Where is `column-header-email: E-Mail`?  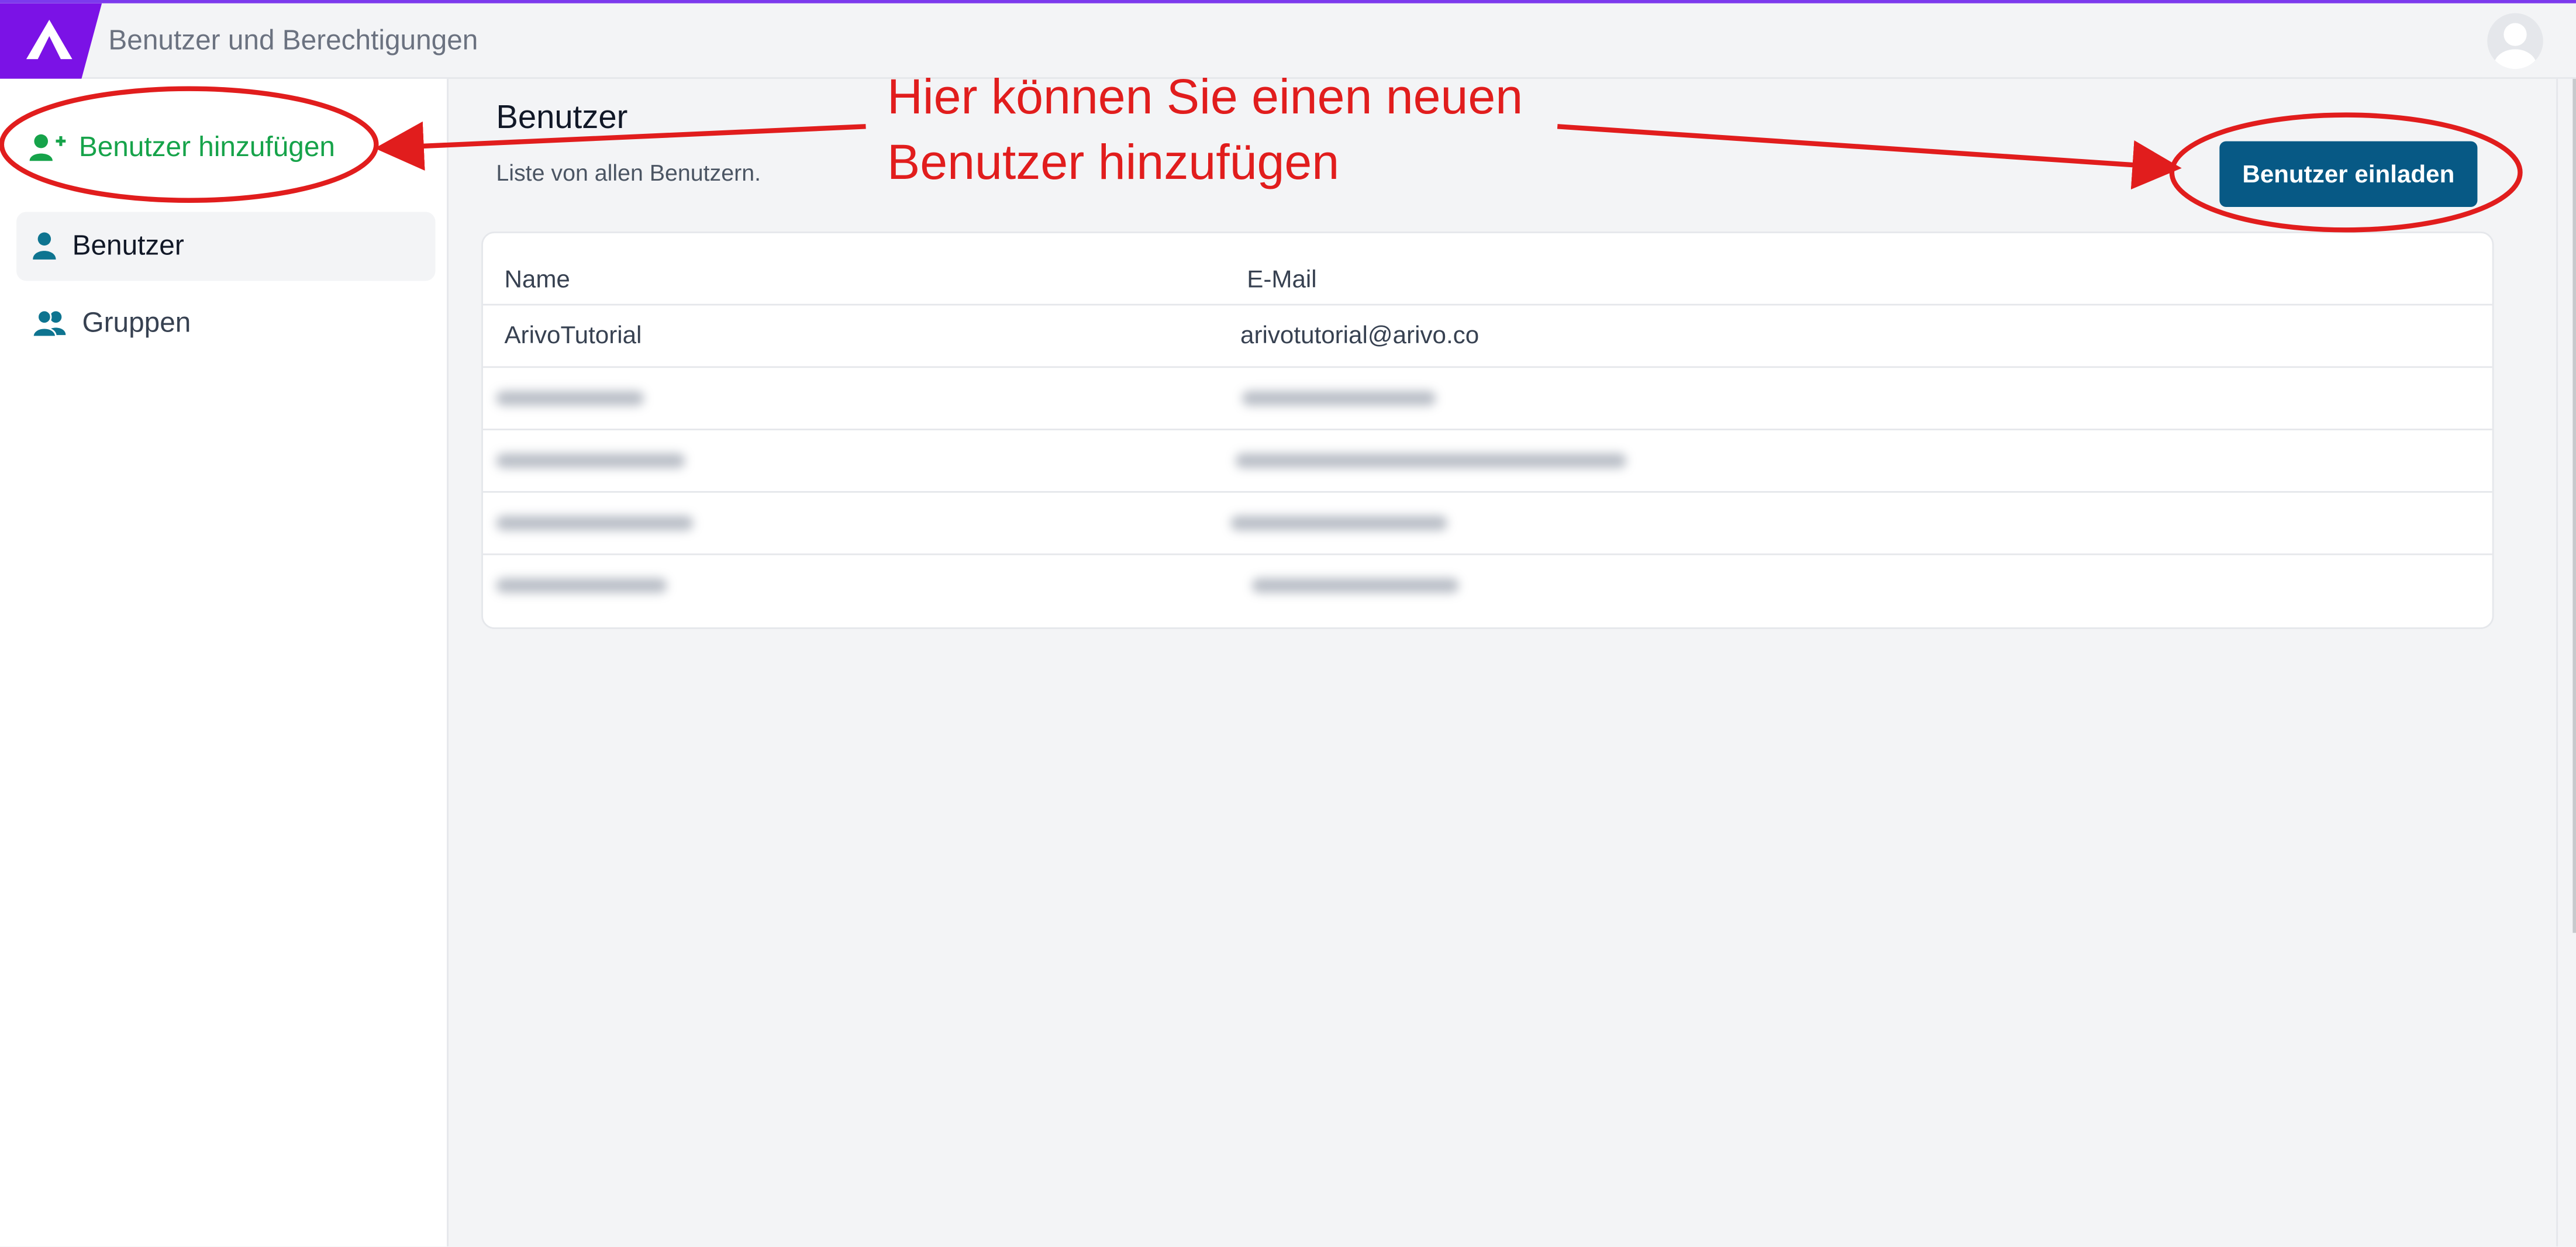
column-header-email: E-Mail is located at coordinates (1282, 280).